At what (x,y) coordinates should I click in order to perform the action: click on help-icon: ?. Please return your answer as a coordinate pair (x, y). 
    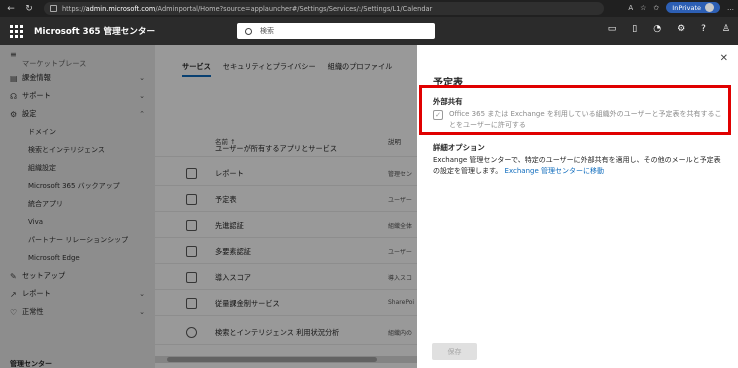
    Looking at the image, I should click on (703, 29).